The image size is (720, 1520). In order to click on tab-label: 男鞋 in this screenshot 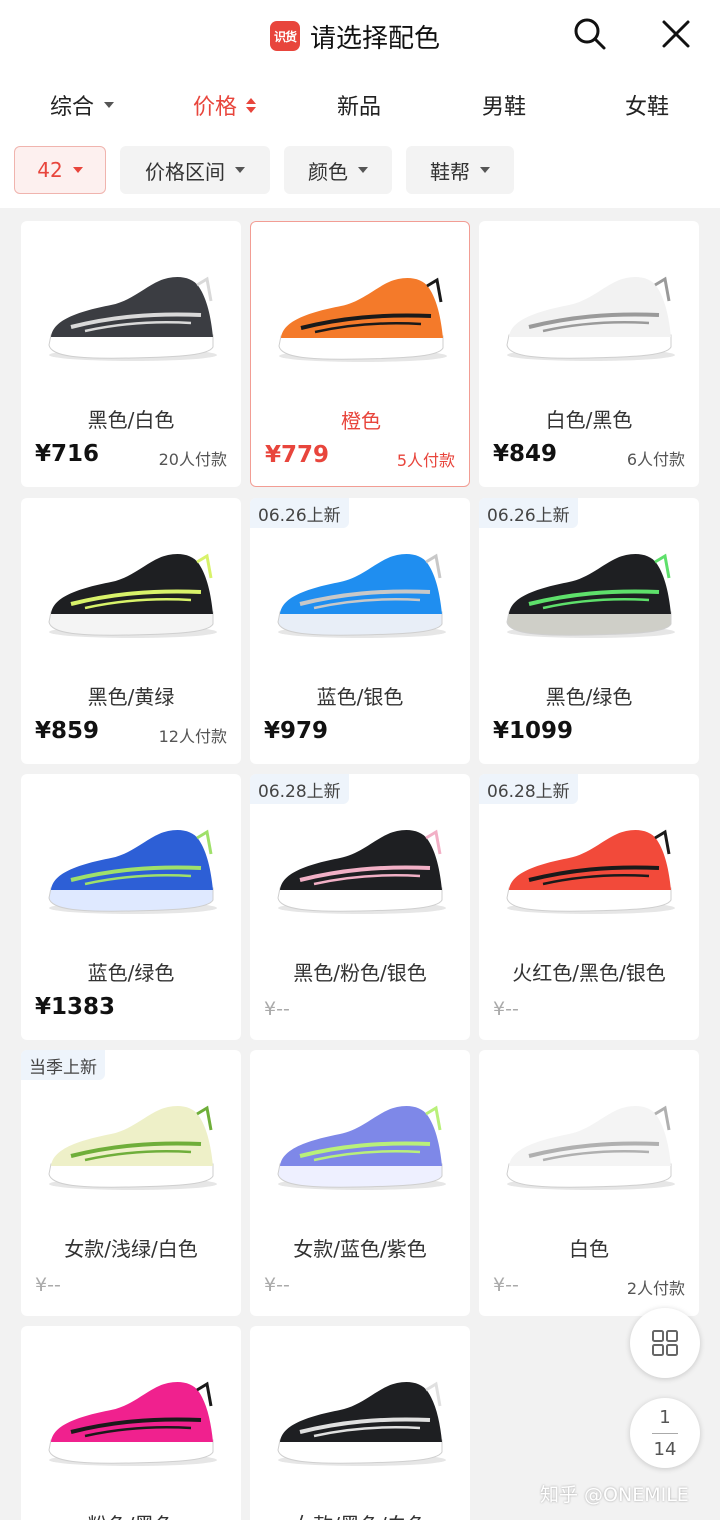, I will do `click(504, 107)`.